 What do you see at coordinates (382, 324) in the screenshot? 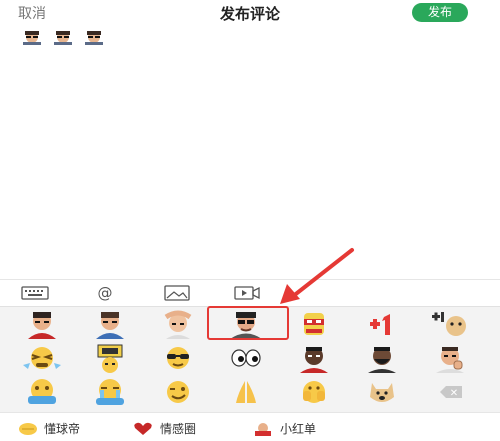
I see `sticker-plus-one` at bounding box center [382, 324].